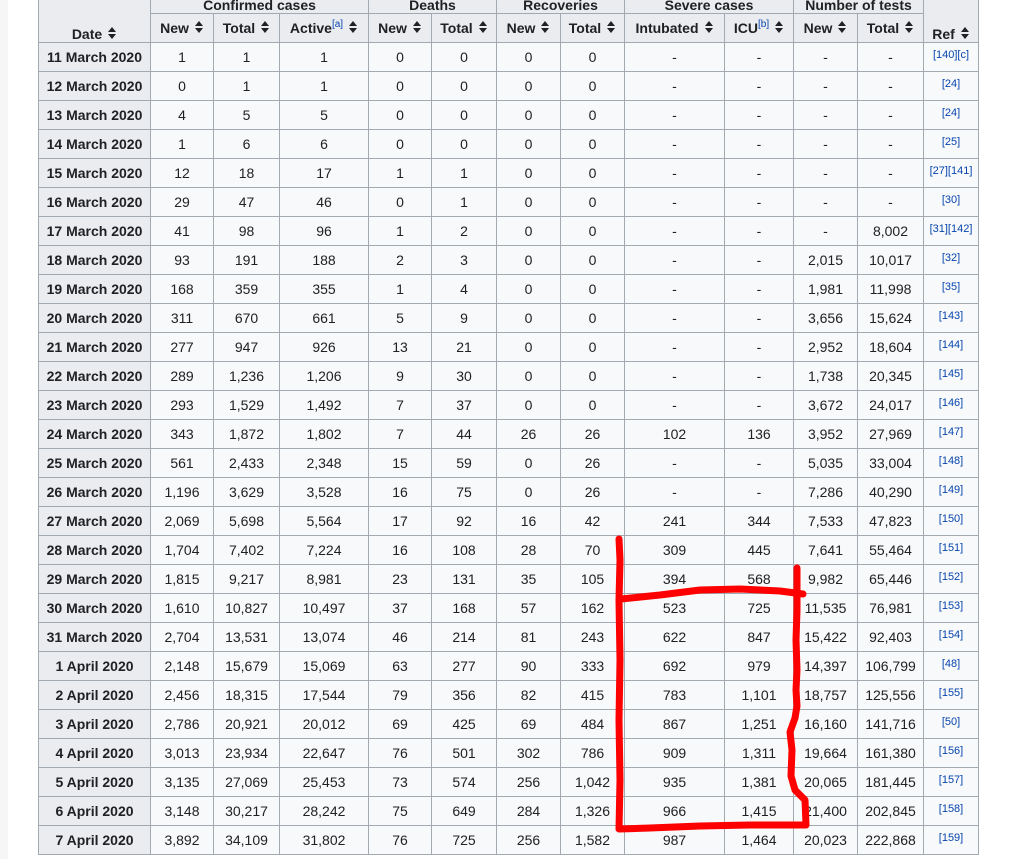 The width and height of the screenshot is (1017, 859). Describe the element at coordinates (674, 666) in the screenshot. I see `intubated-cell: 692` at that location.